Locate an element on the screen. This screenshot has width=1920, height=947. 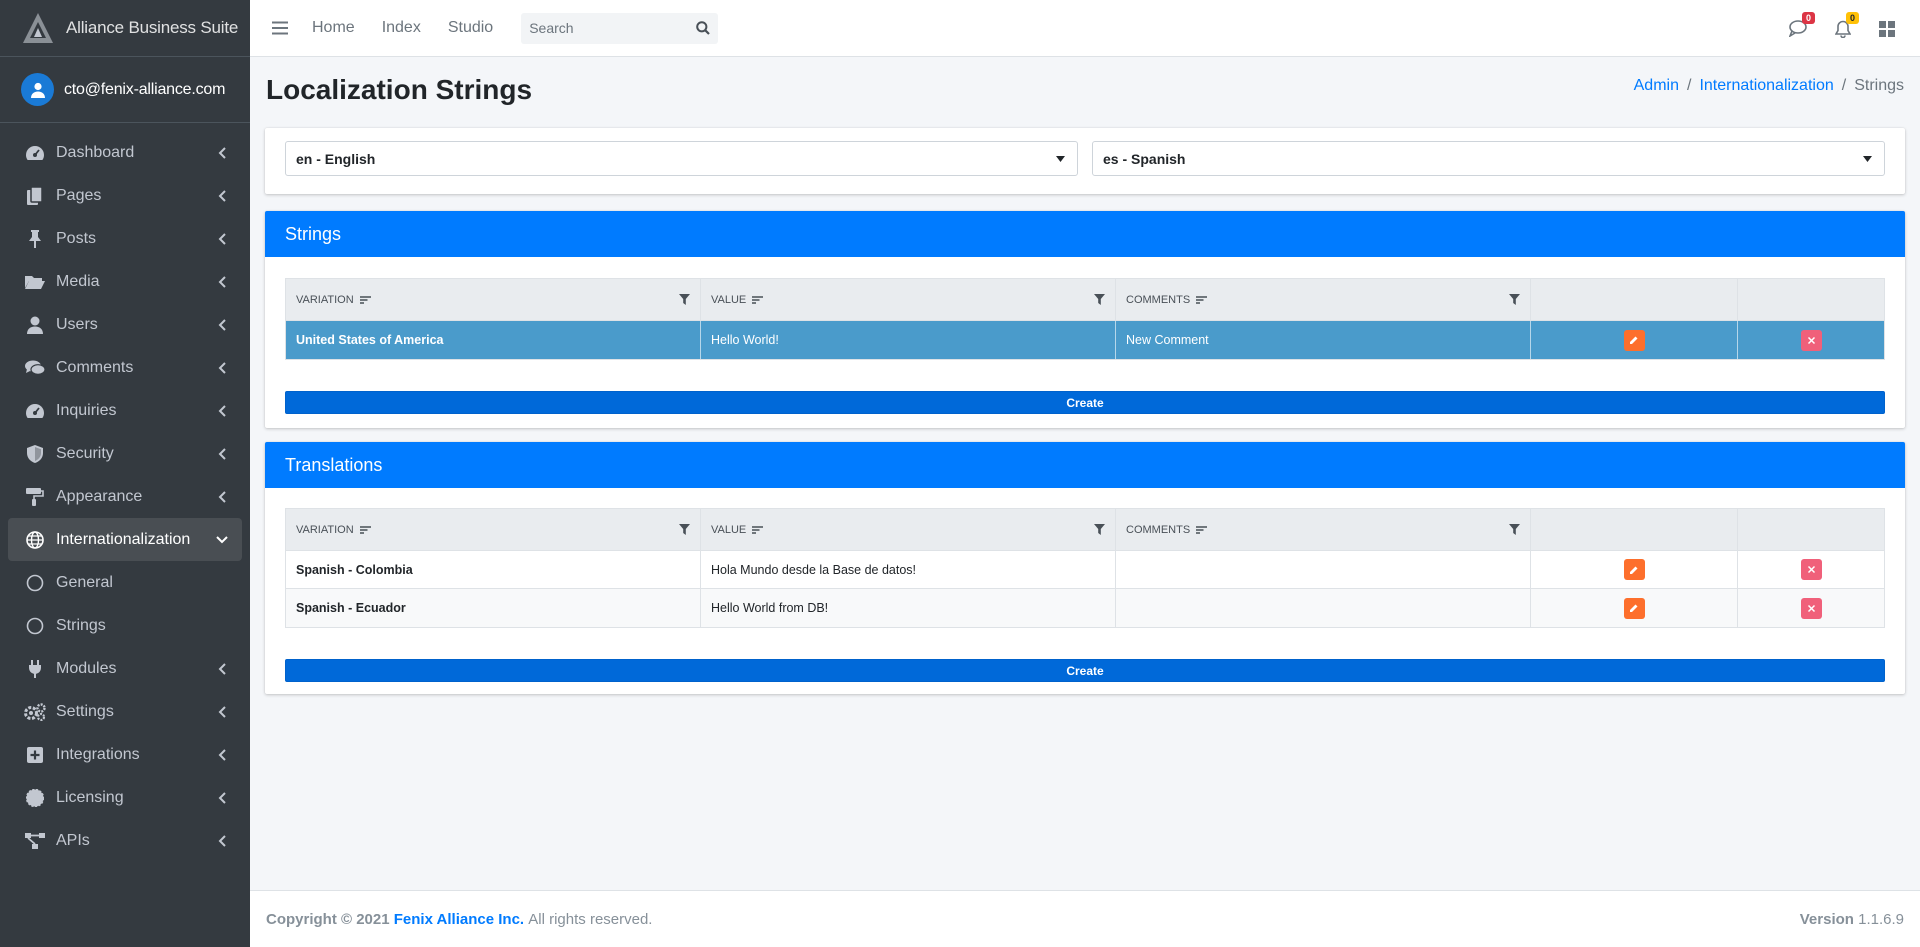
language-selector-card: en - English es - Spanish is located at coordinates (1085, 161).